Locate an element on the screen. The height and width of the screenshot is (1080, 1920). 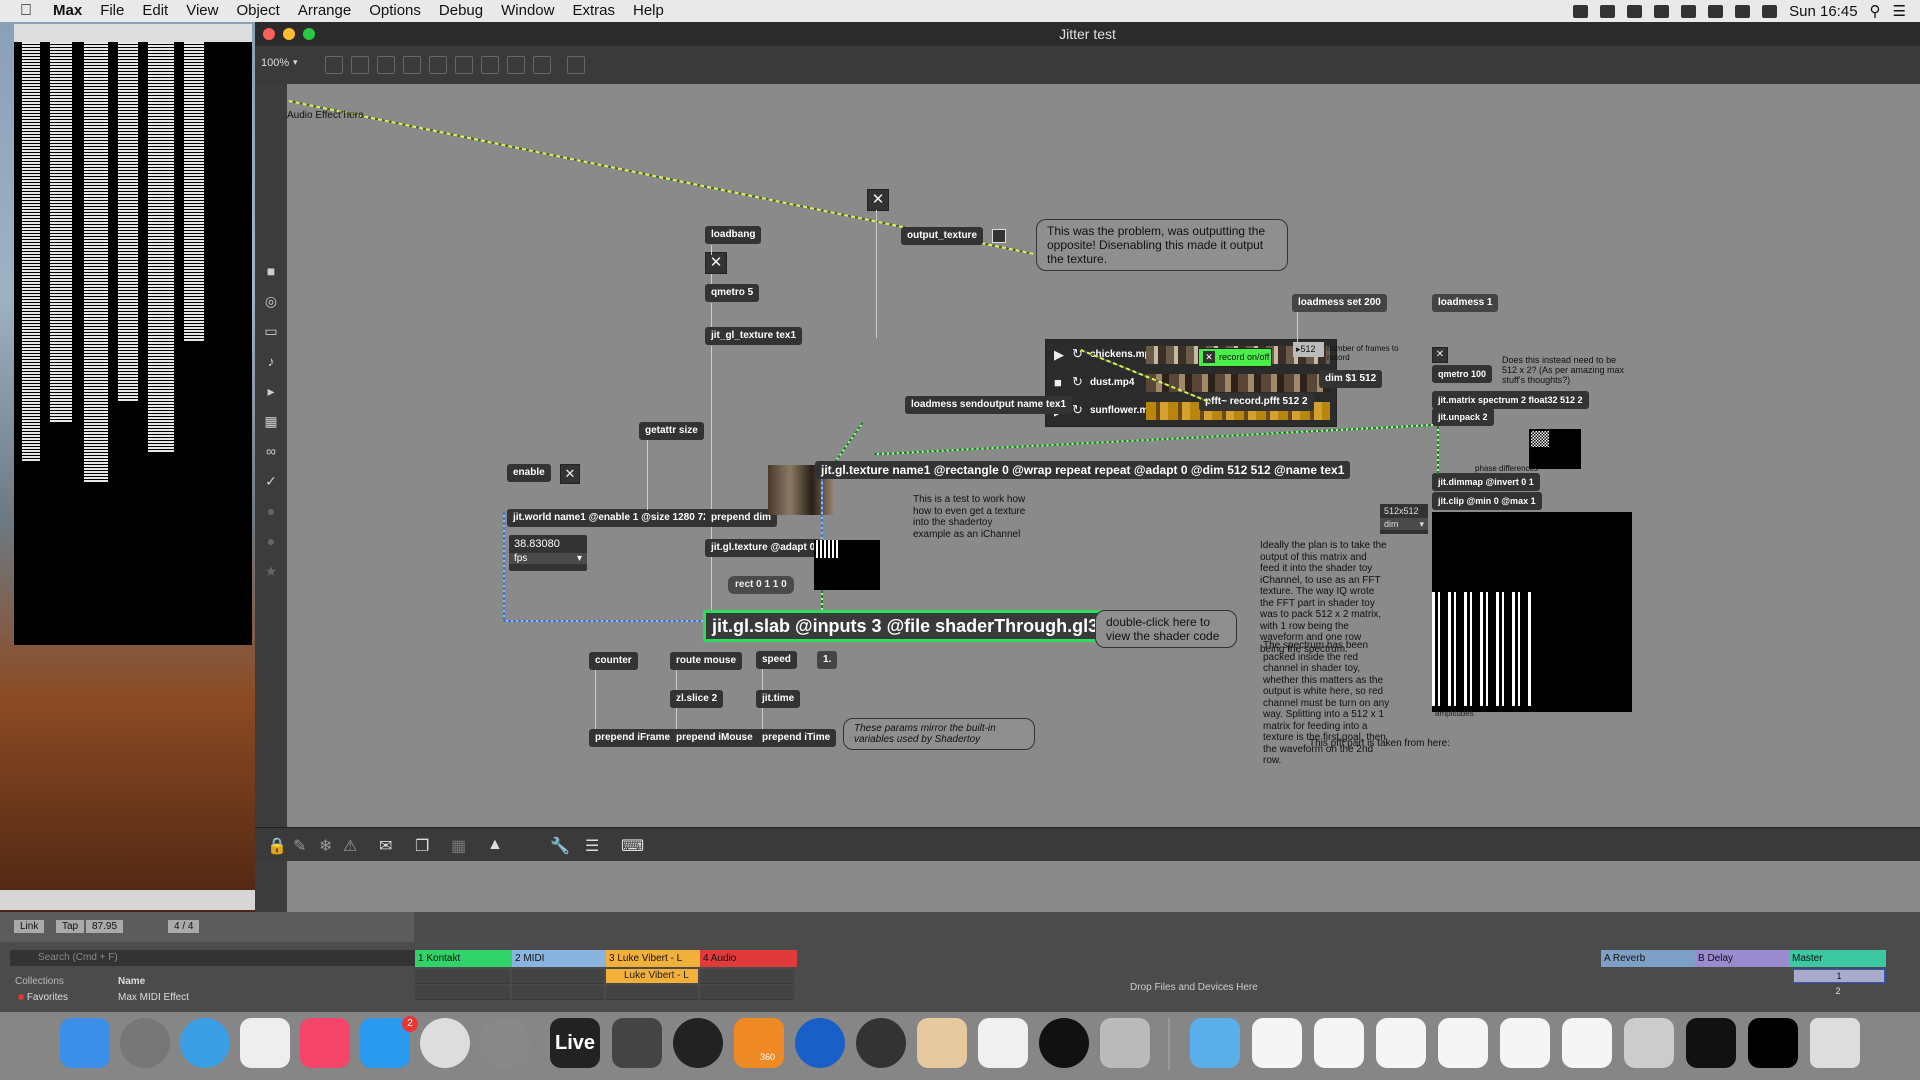
chrome-icon is located at coordinates (445, 1043).